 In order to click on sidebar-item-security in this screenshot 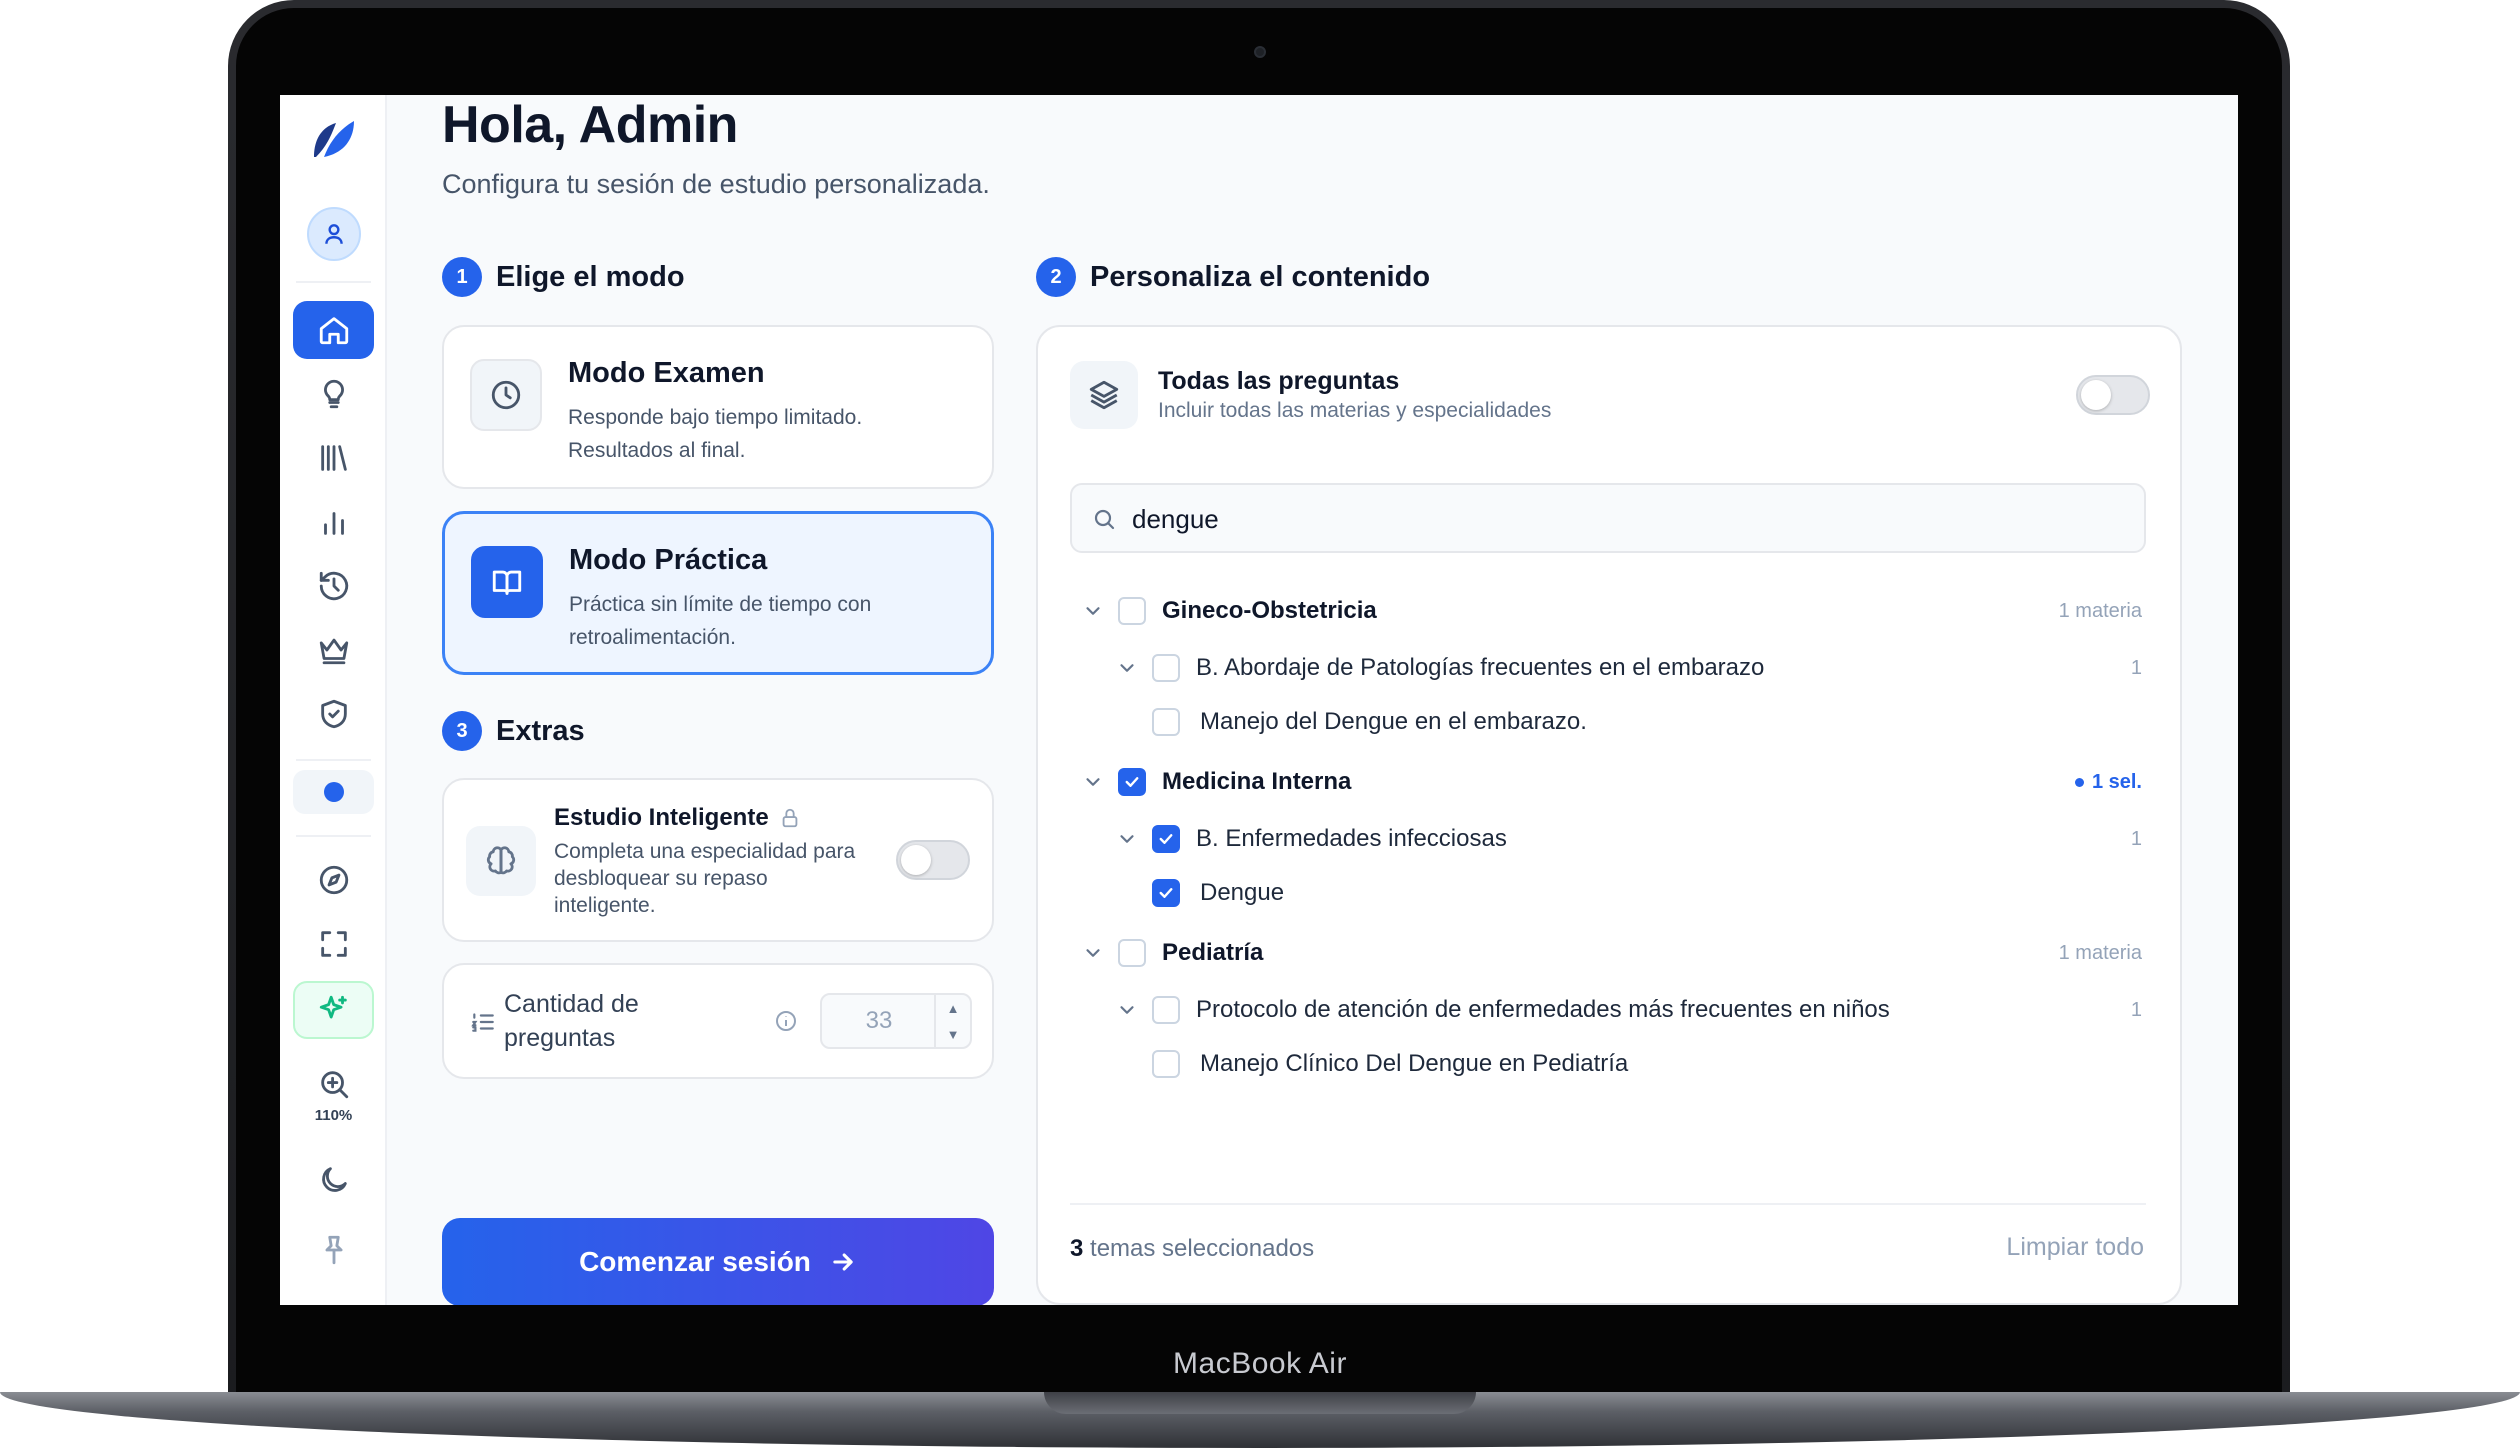, I will do `click(333, 714)`.